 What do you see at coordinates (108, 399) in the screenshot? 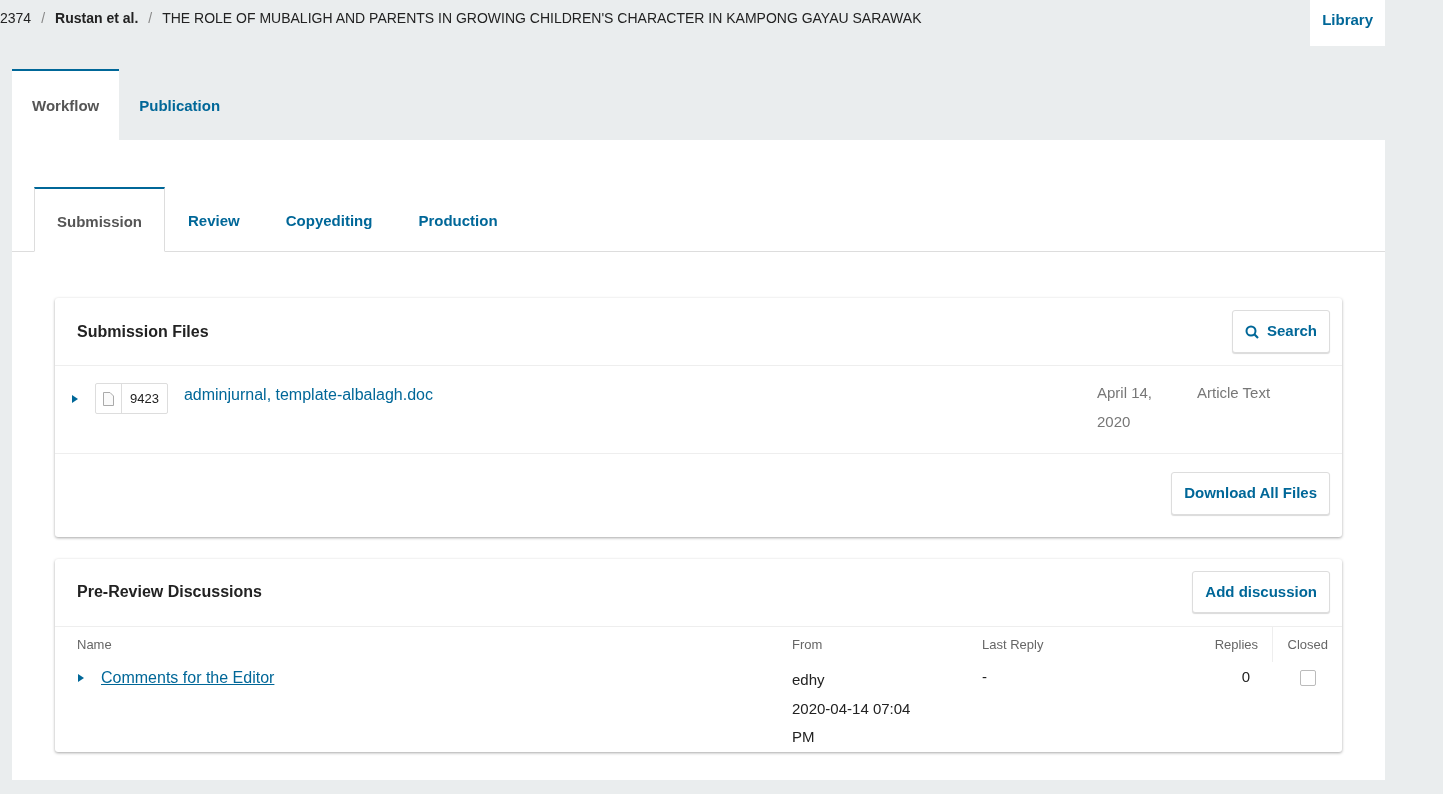
I see `document-icon` at bounding box center [108, 399].